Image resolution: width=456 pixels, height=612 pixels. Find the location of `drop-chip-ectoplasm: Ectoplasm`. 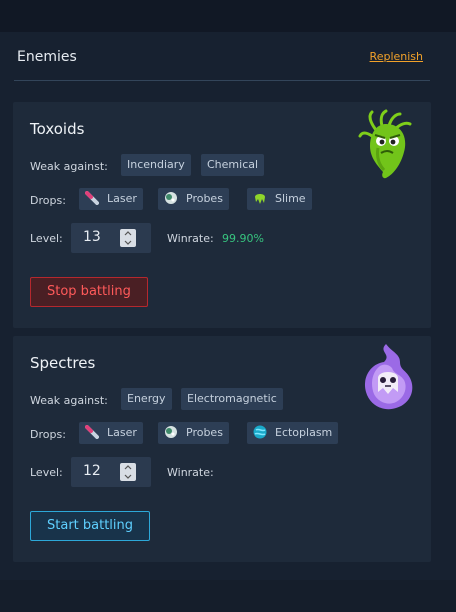

drop-chip-ectoplasm: Ectoplasm is located at coordinates (293, 433).